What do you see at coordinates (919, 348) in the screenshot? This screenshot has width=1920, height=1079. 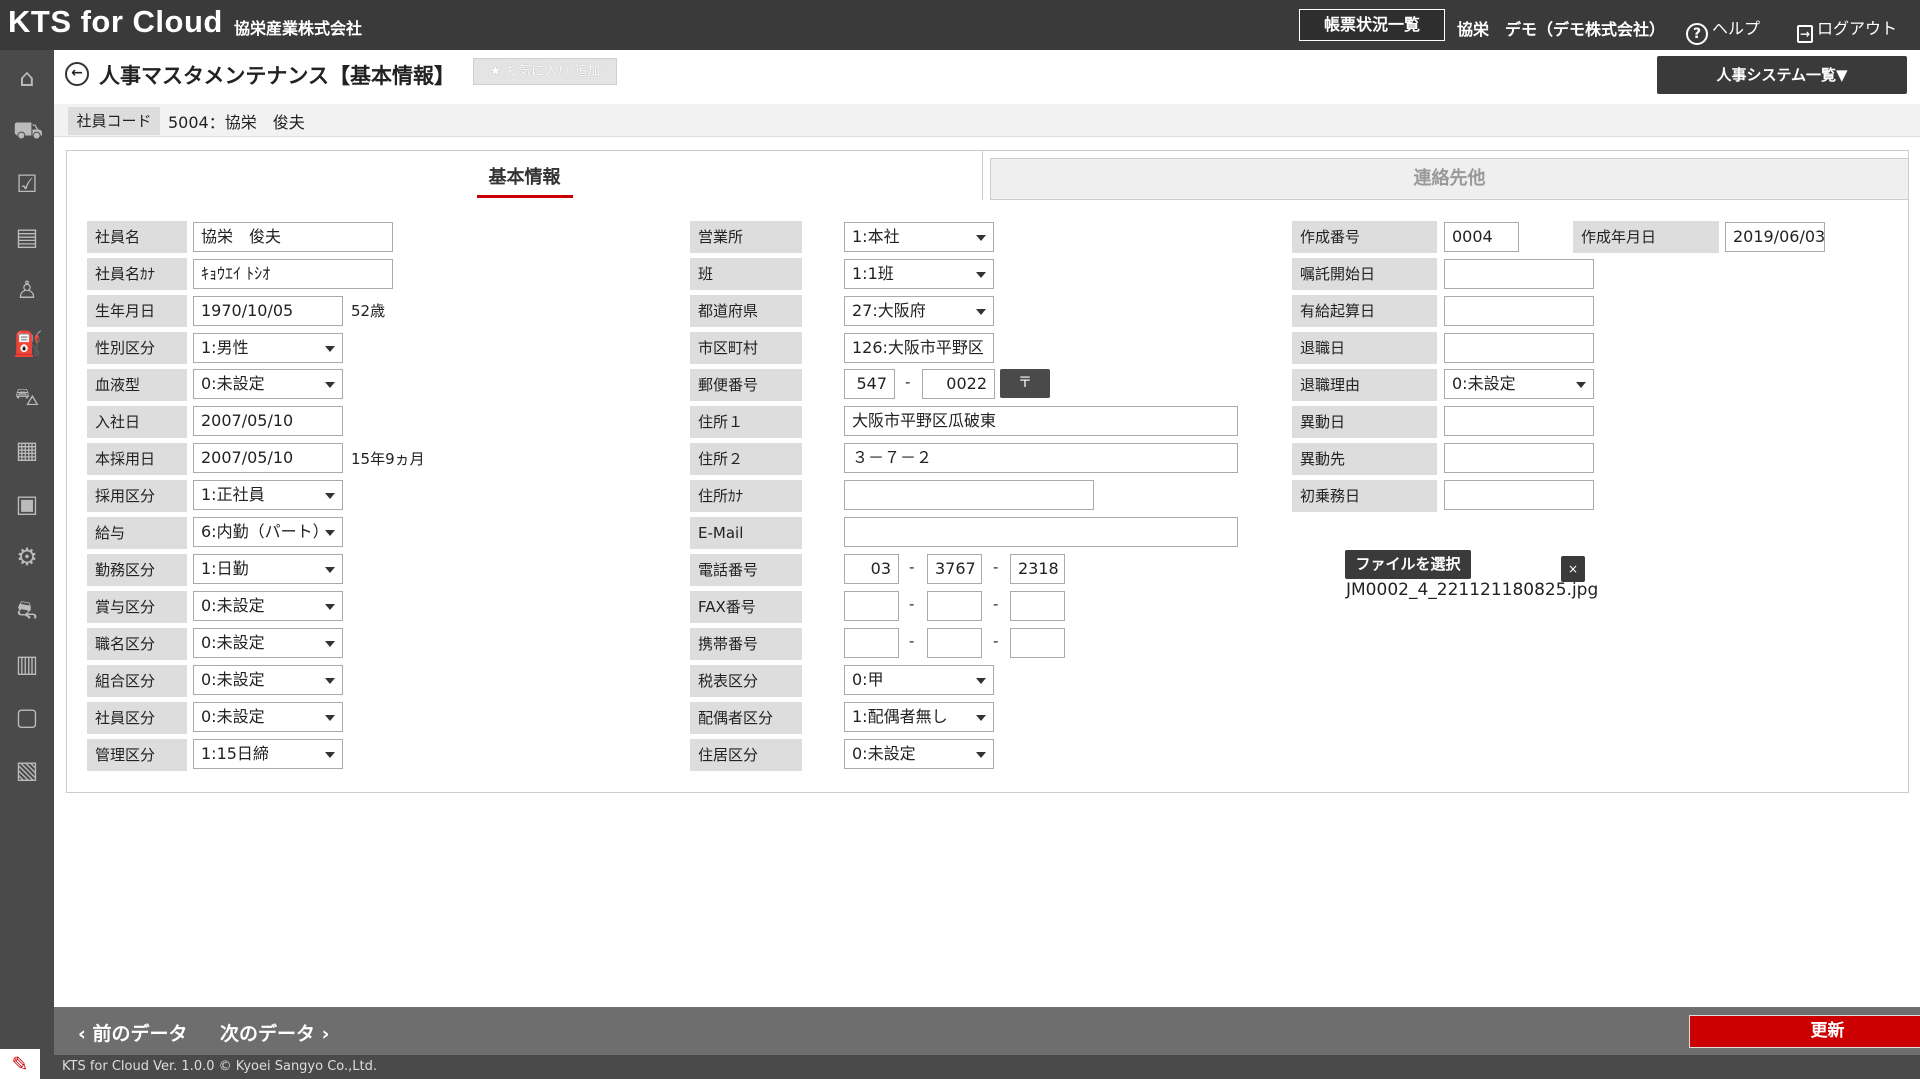 I see `city-field: 126:大阪市平野区` at bounding box center [919, 348].